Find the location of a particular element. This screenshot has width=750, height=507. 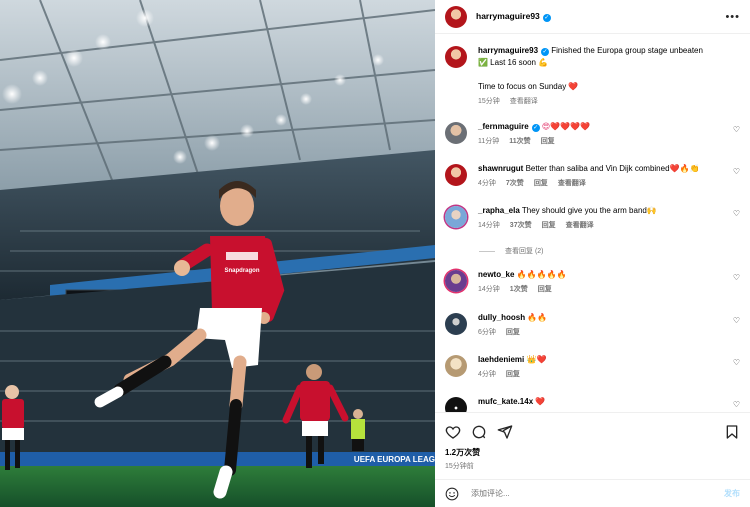

comment-text: 😍❤️❤️❤️❤️ is located at coordinates (566, 126).